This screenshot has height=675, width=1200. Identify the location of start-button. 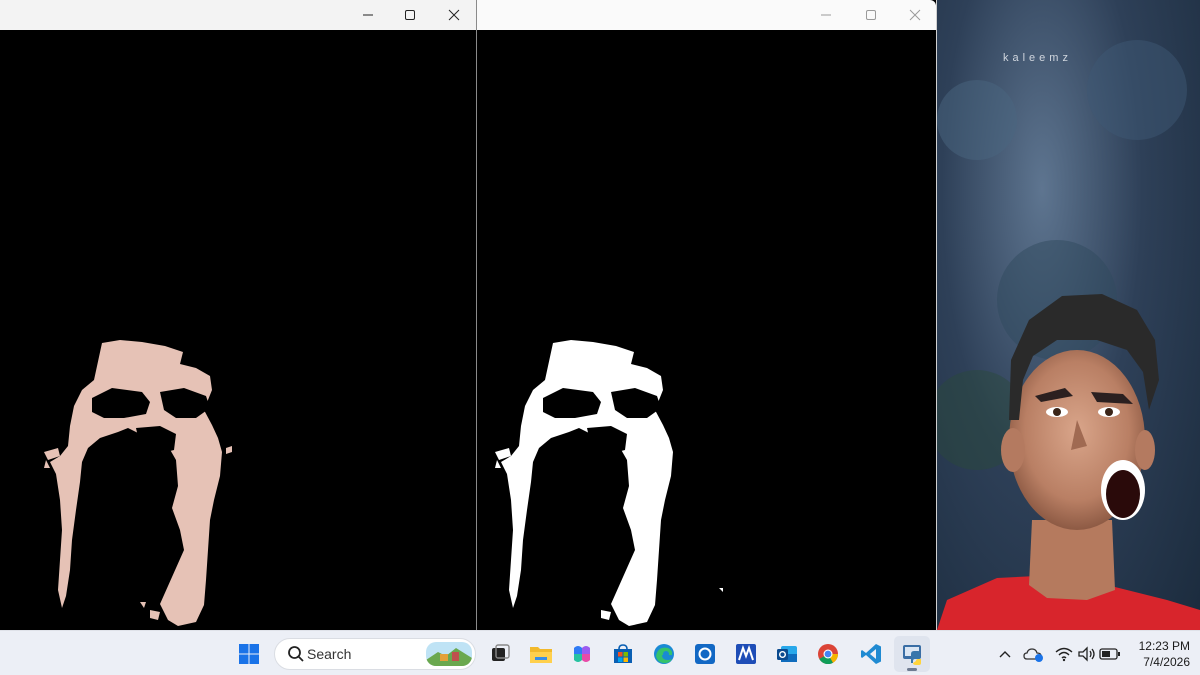
(249, 654).